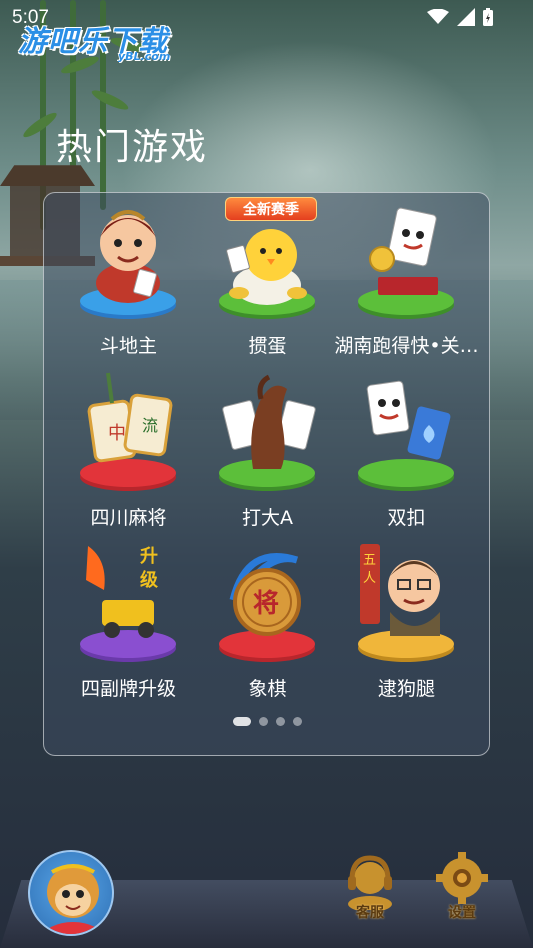  I want to click on svg-text: 将, so click(266, 604).